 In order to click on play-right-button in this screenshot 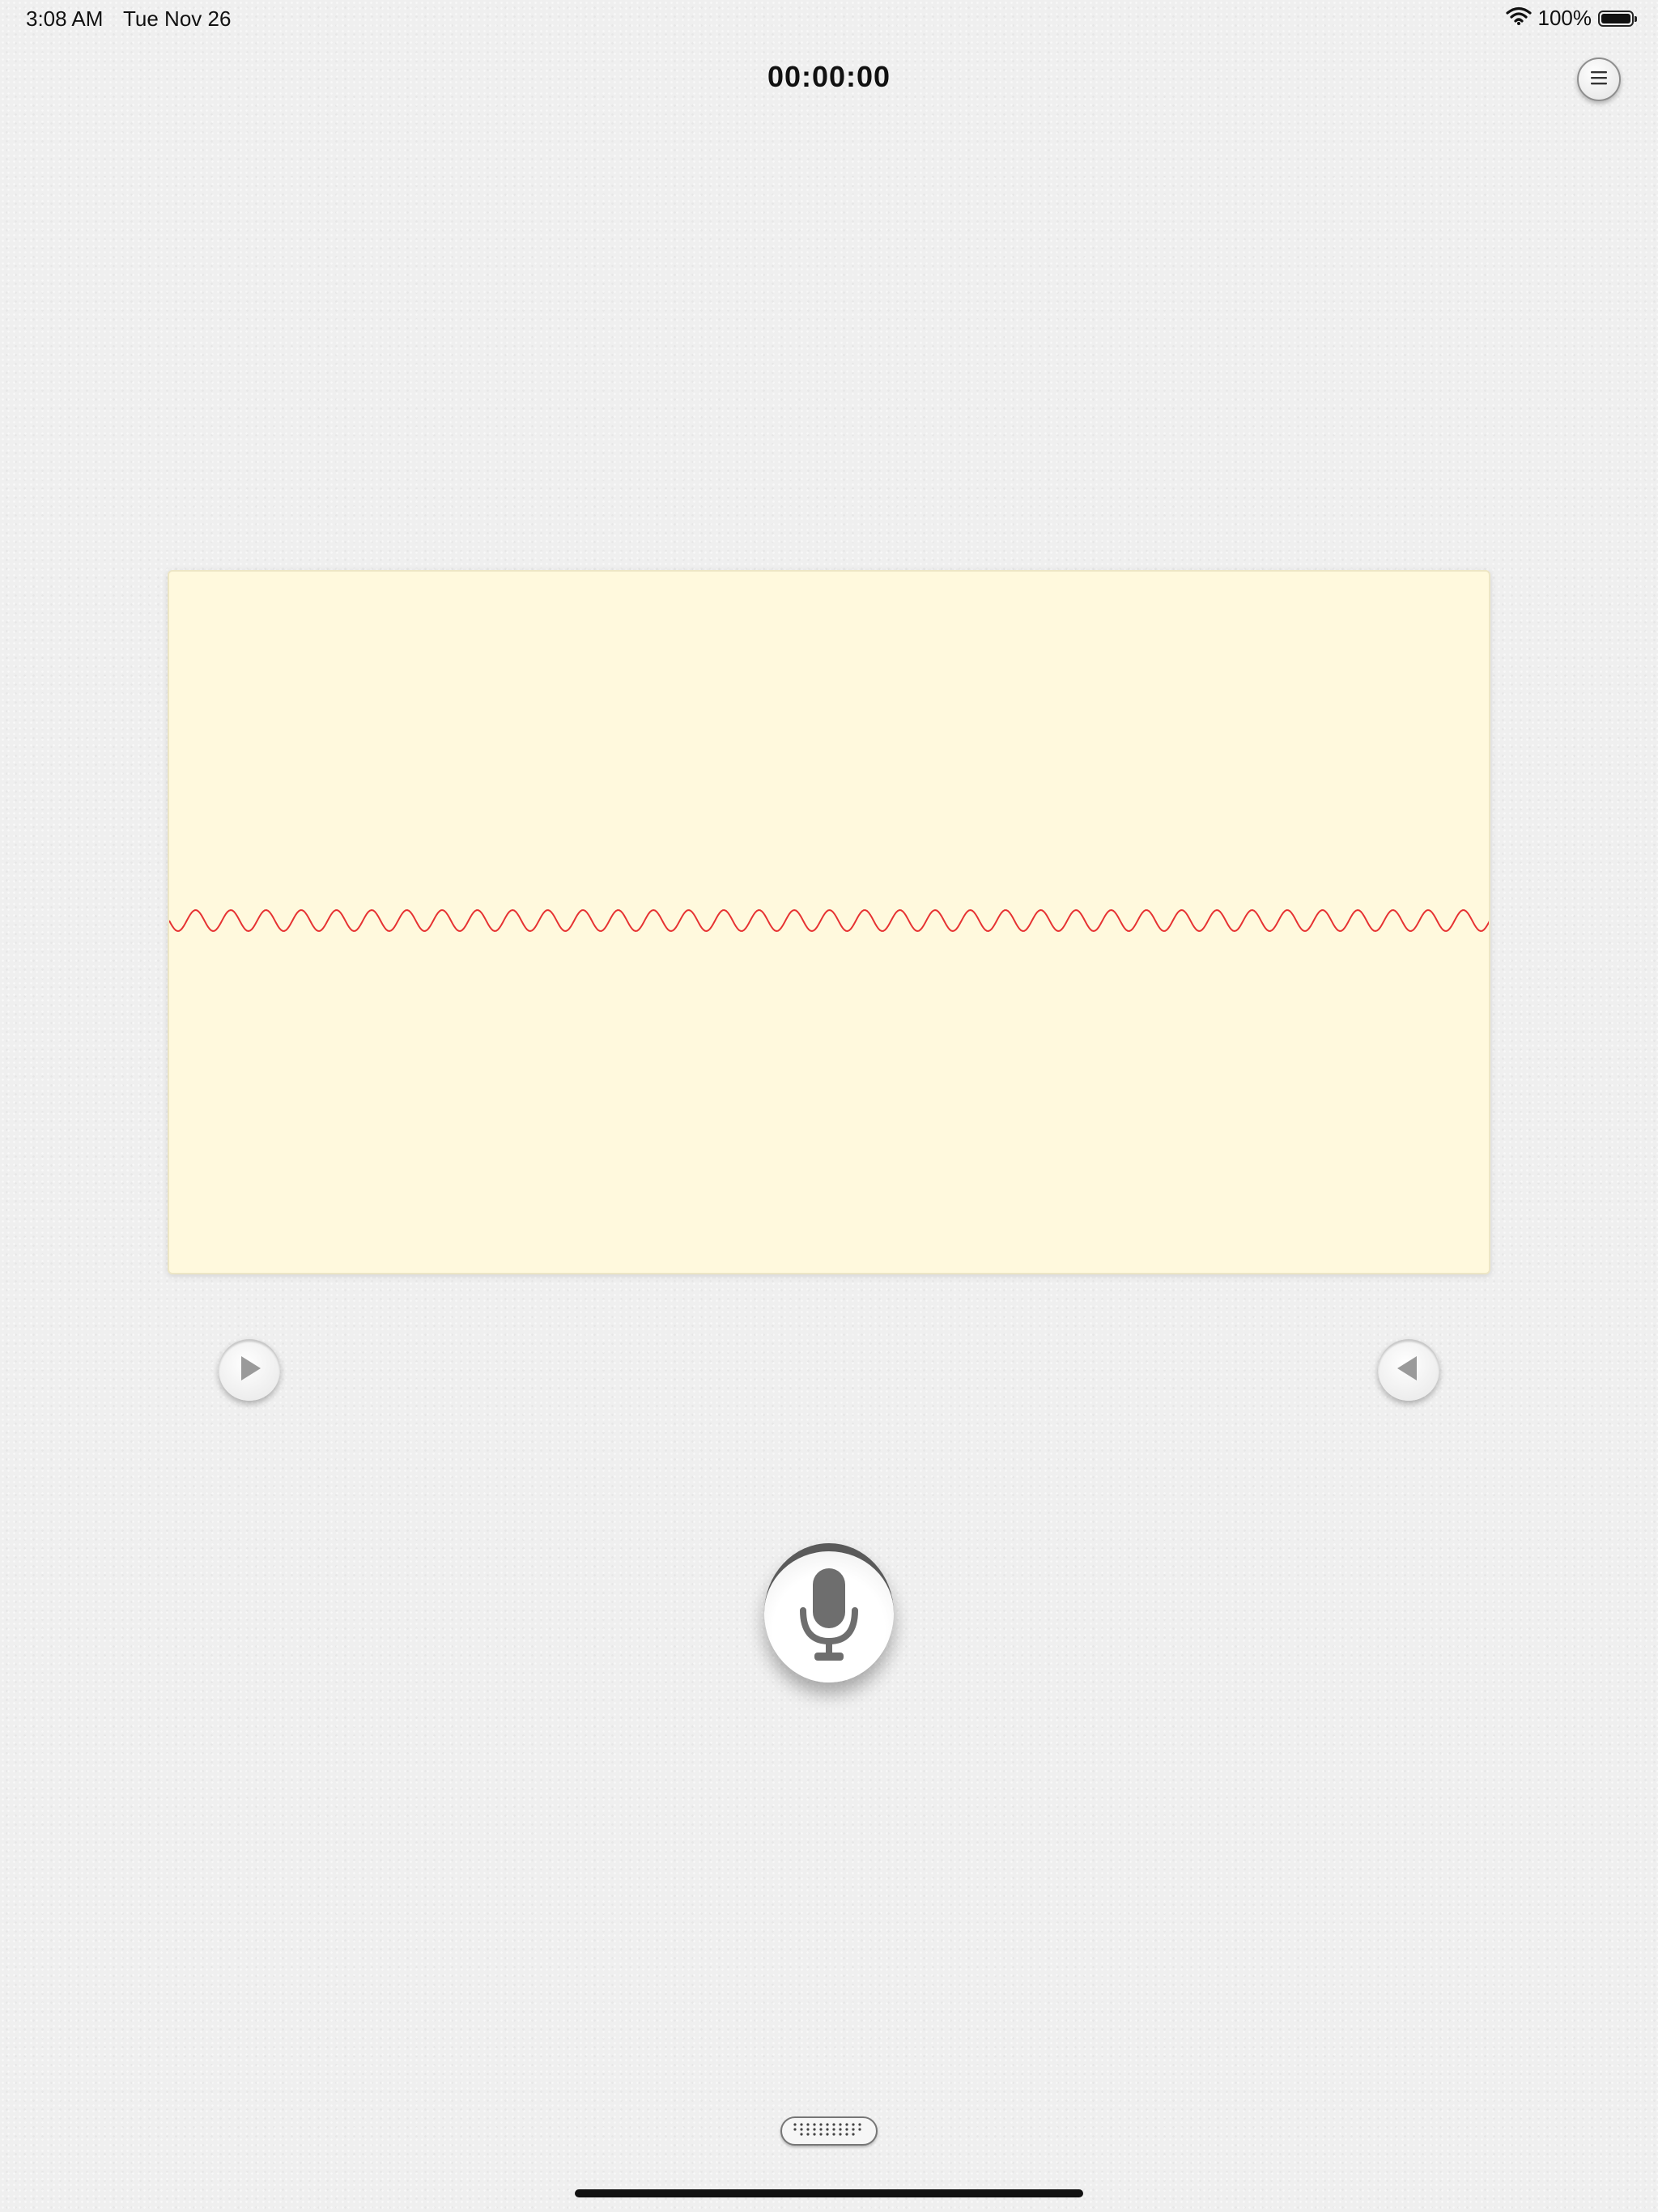, I will do `click(249, 1370)`.